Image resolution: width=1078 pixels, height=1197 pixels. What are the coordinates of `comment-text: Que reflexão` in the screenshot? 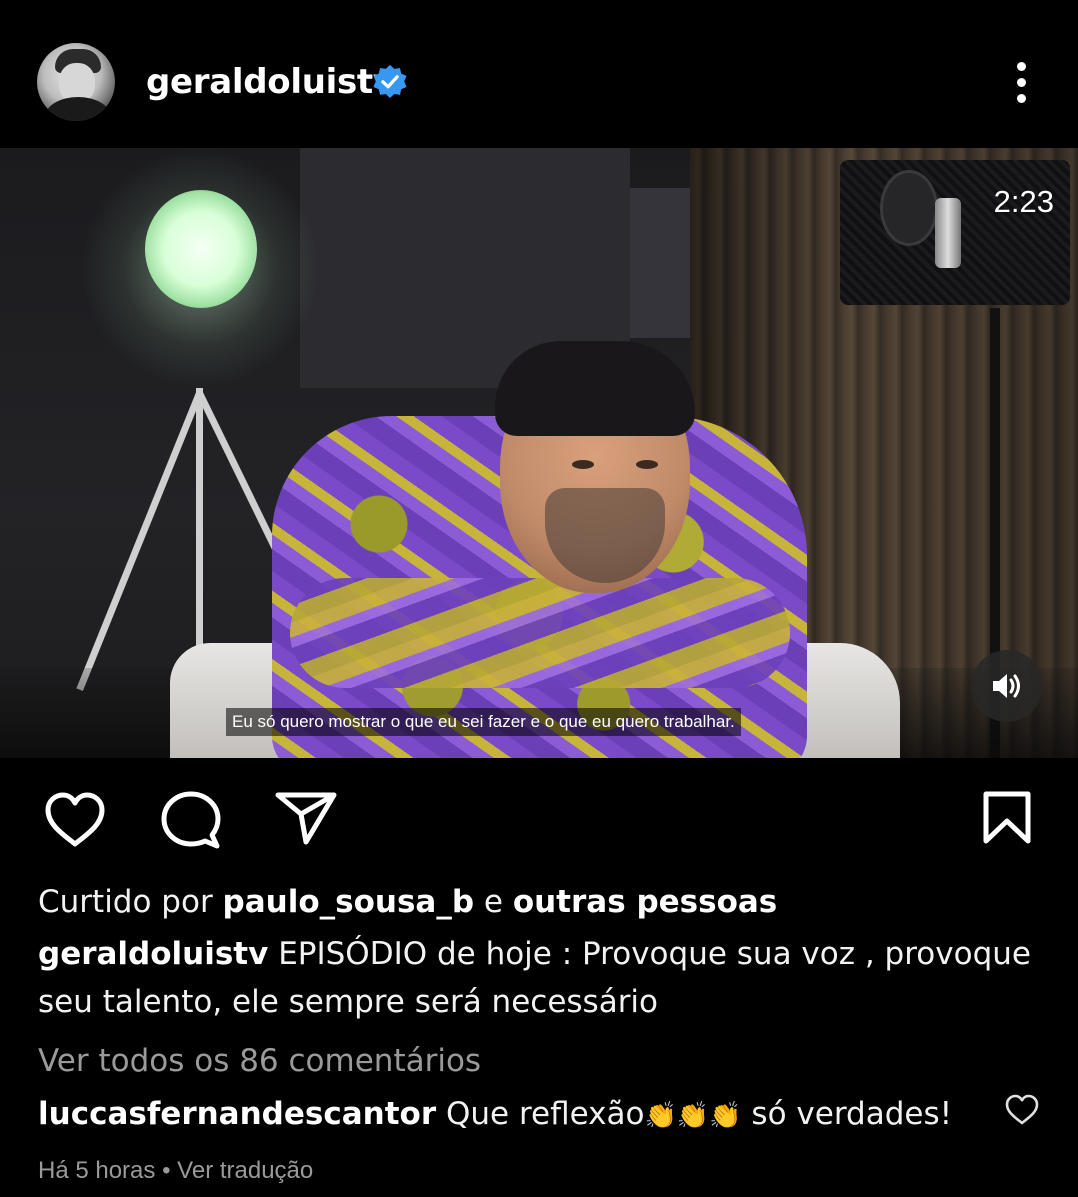 It's located at (540, 1114).